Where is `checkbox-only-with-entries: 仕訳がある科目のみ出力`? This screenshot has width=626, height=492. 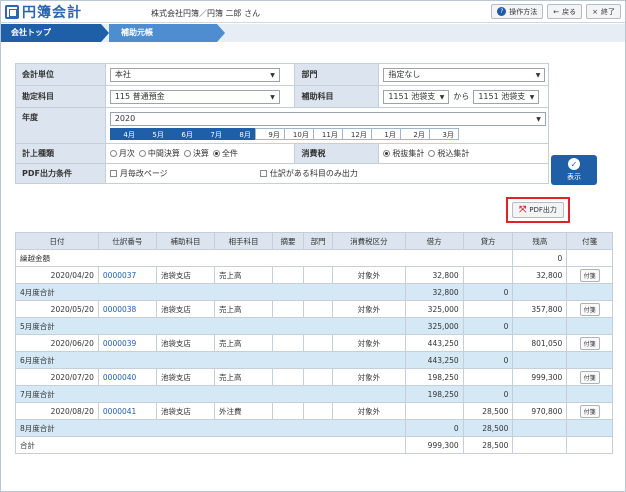
checkbox-only-with-entries: 仕訳がある科目のみ出力 is located at coordinates (308, 173).